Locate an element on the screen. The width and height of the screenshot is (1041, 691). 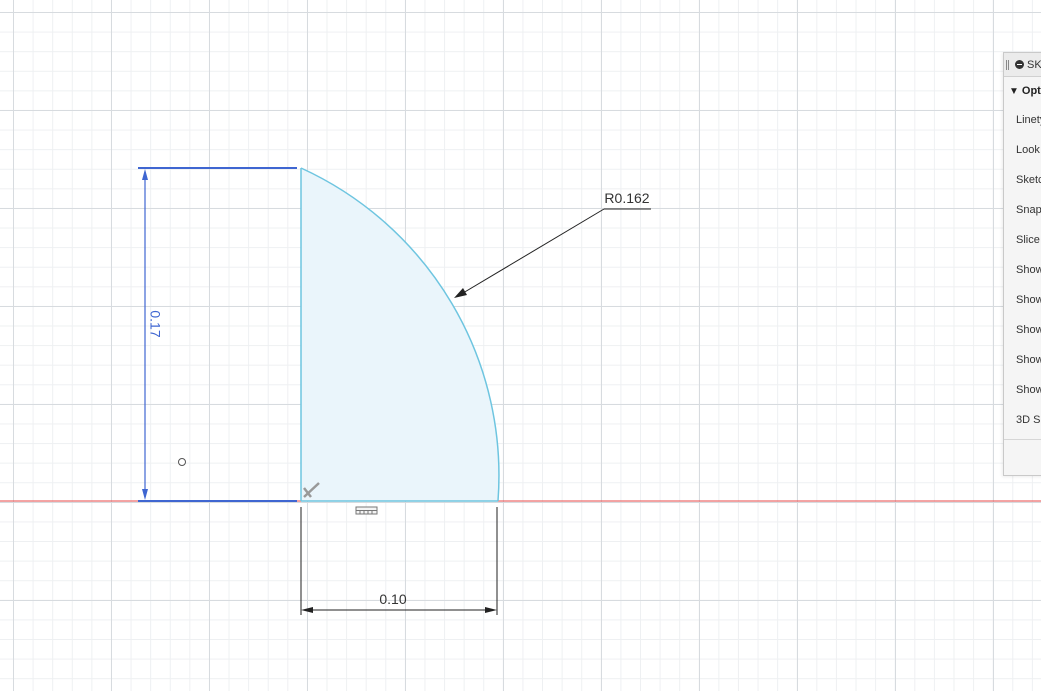
drag-handle-icon is located at coordinates (1007, 64).